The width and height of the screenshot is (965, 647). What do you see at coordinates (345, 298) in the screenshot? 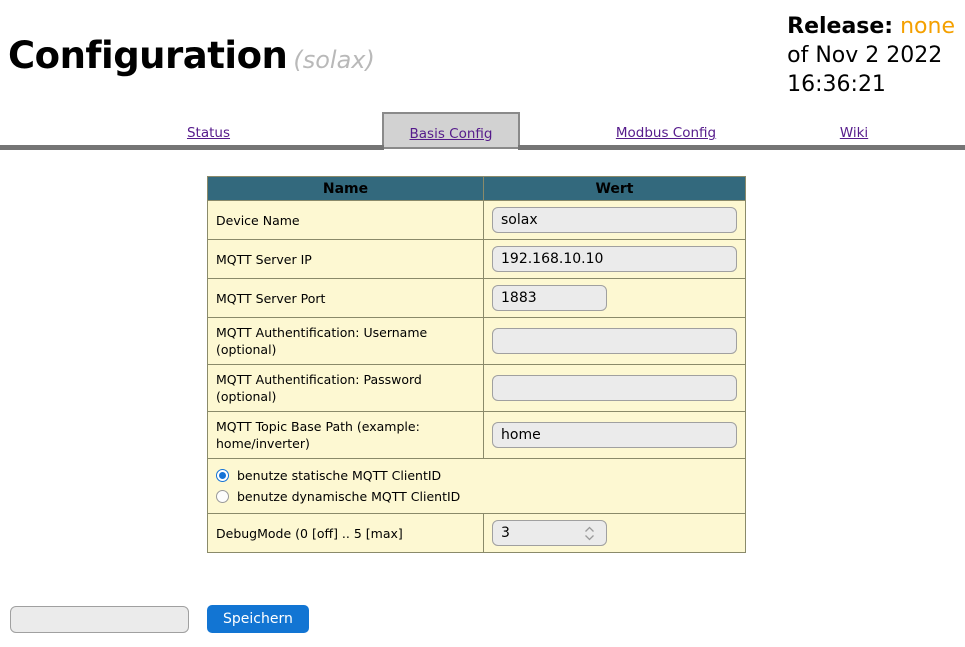
I see `row-label-mqtt-server-port: MQTT Server Port` at bounding box center [345, 298].